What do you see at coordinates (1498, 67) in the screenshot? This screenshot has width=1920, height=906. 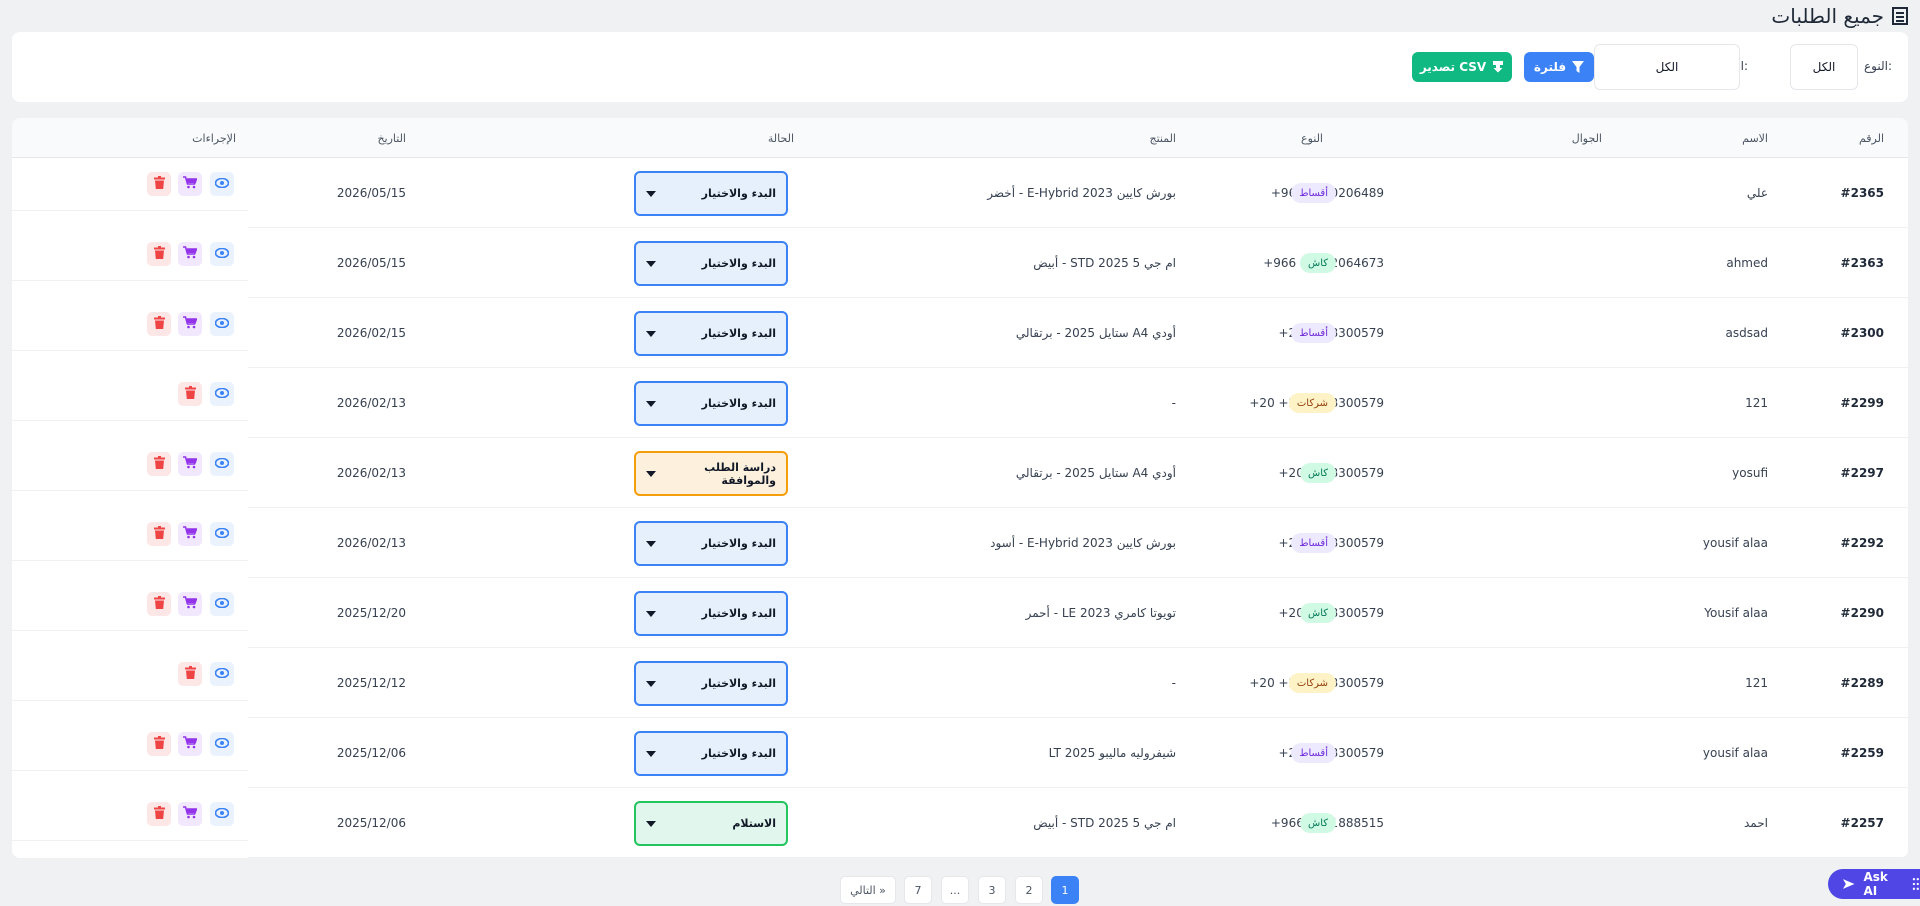 I see `download-icon` at bounding box center [1498, 67].